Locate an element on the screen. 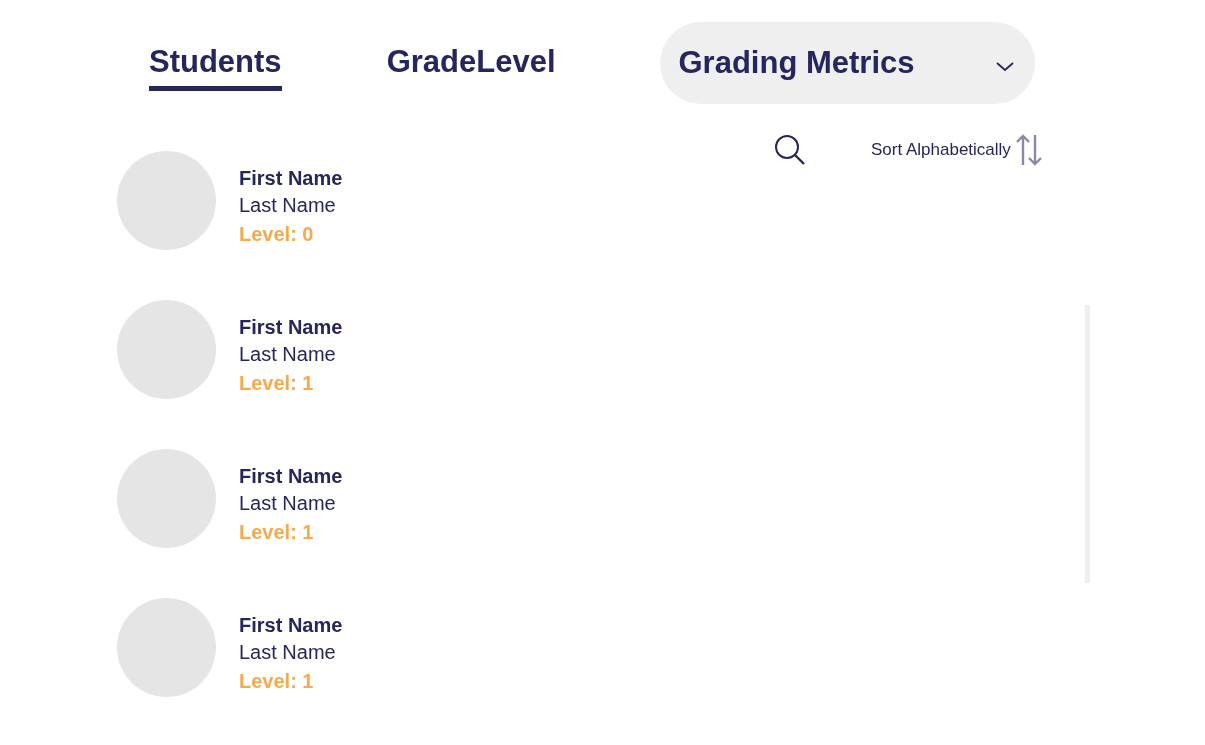 The width and height of the screenshot is (1205, 745). level-label: Level: 0 is located at coordinates (277, 234).